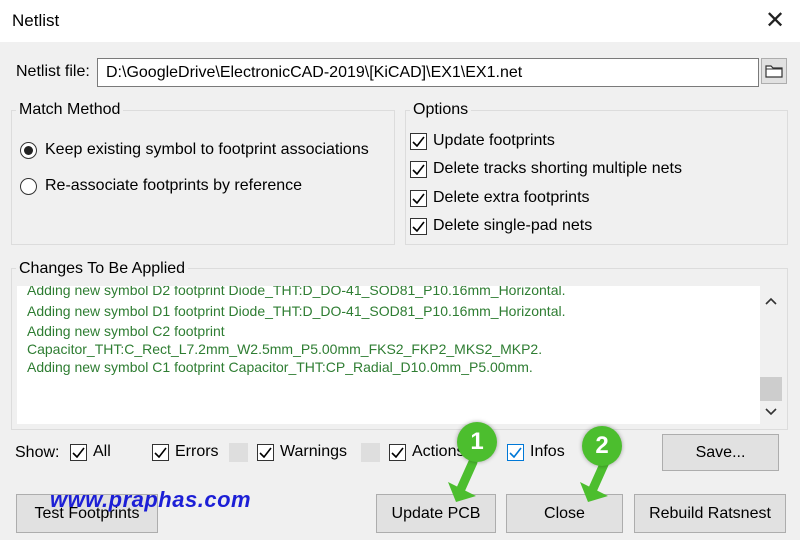 The height and width of the screenshot is (540, 800). What do you see at coordinates (370, 452) in the screenshot?
I see `warnings-color-swatch` at bounding box center [370, 452].